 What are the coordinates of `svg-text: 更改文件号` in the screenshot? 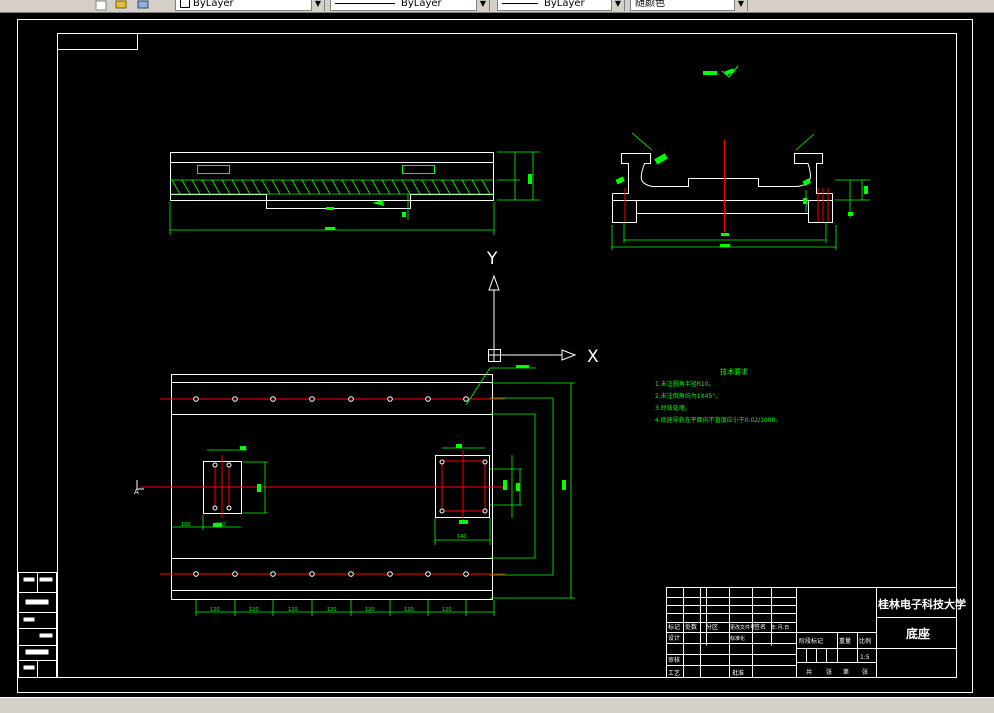 It's located at (742, 627).